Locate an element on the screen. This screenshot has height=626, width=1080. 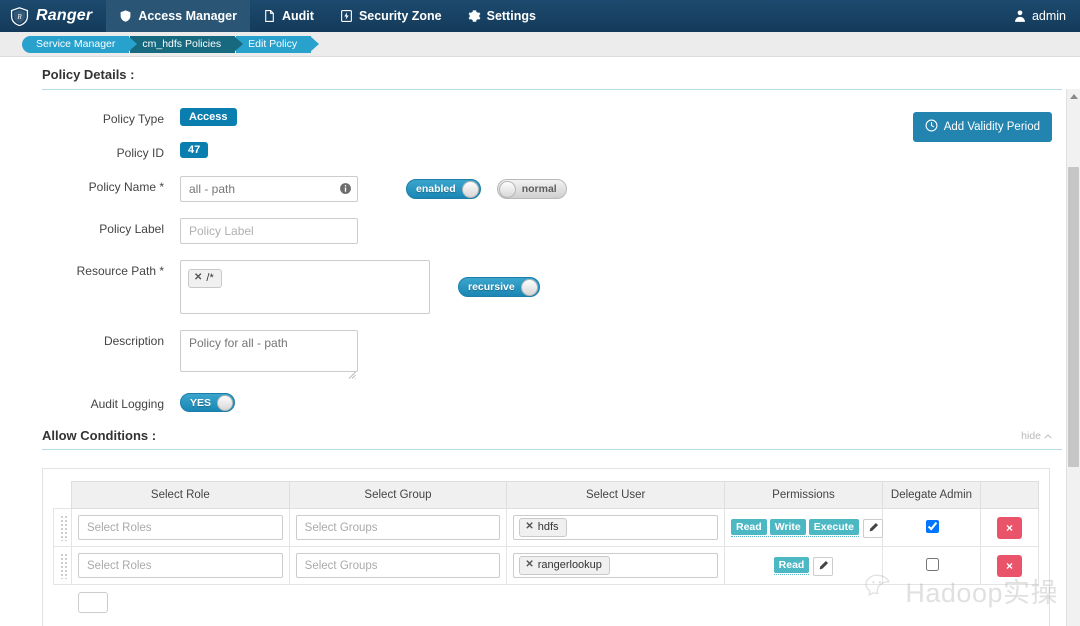
breadcrumb-item-cm-hdfs-policies: cm_hdfs Policies is located at coordinates (186, 44).